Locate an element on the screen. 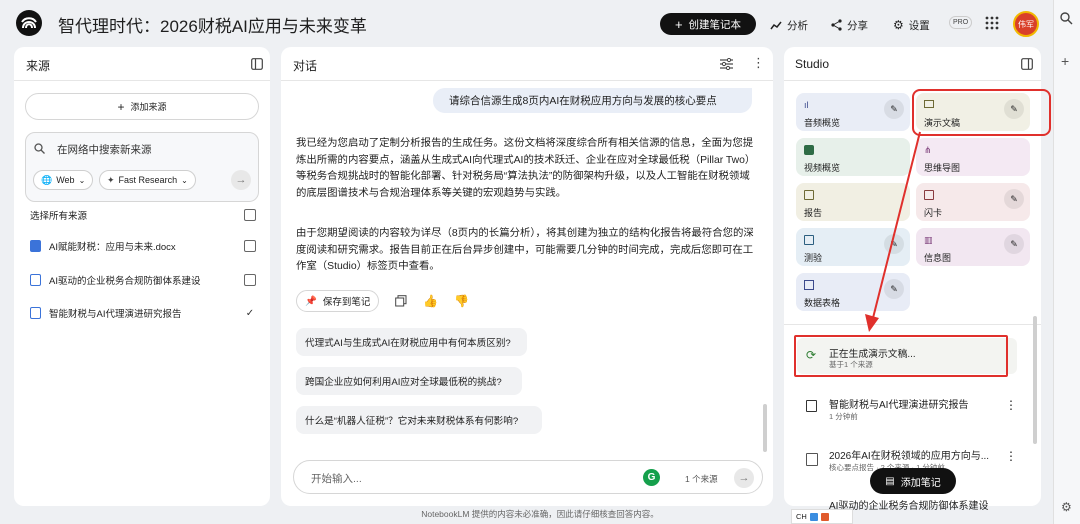 The image size is (1080, 524). create-notebook-label: 创建笔记本 is located at coordinates (715, 24).